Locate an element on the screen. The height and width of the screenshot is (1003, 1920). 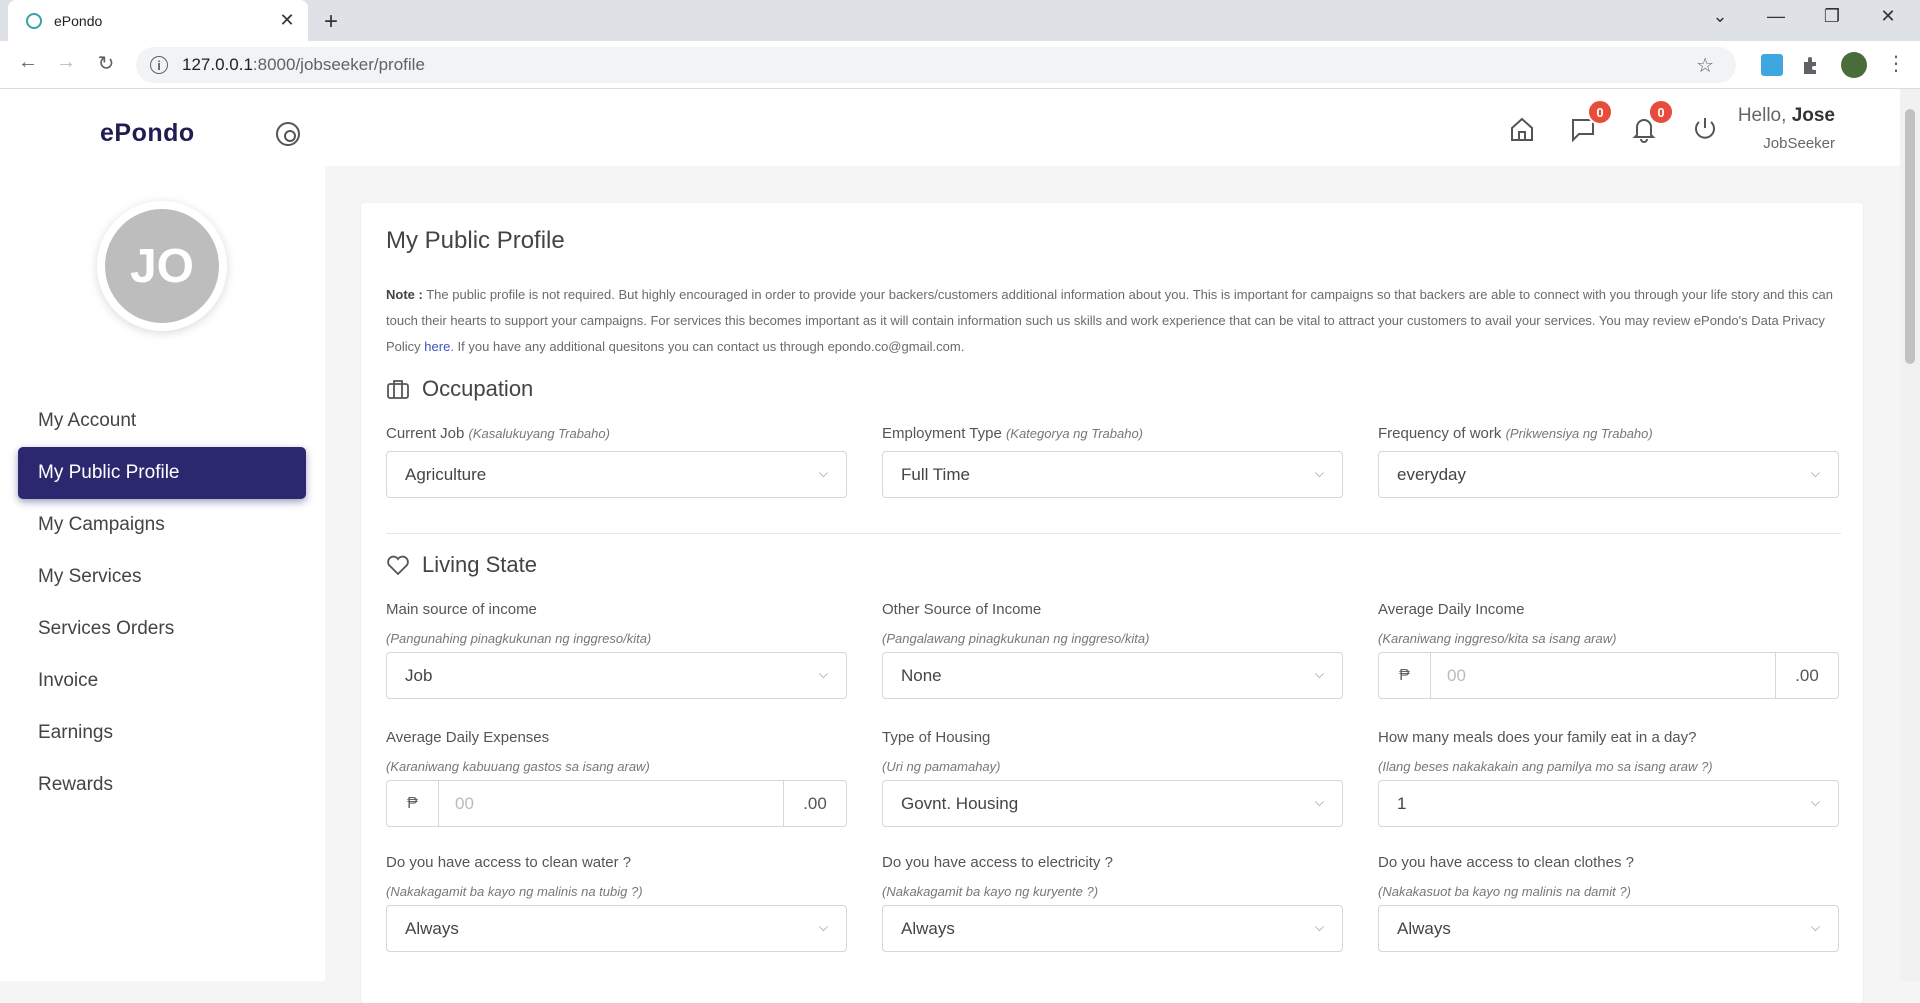
other-income-select: None ⌵ is located at coordinates (1112, 675).